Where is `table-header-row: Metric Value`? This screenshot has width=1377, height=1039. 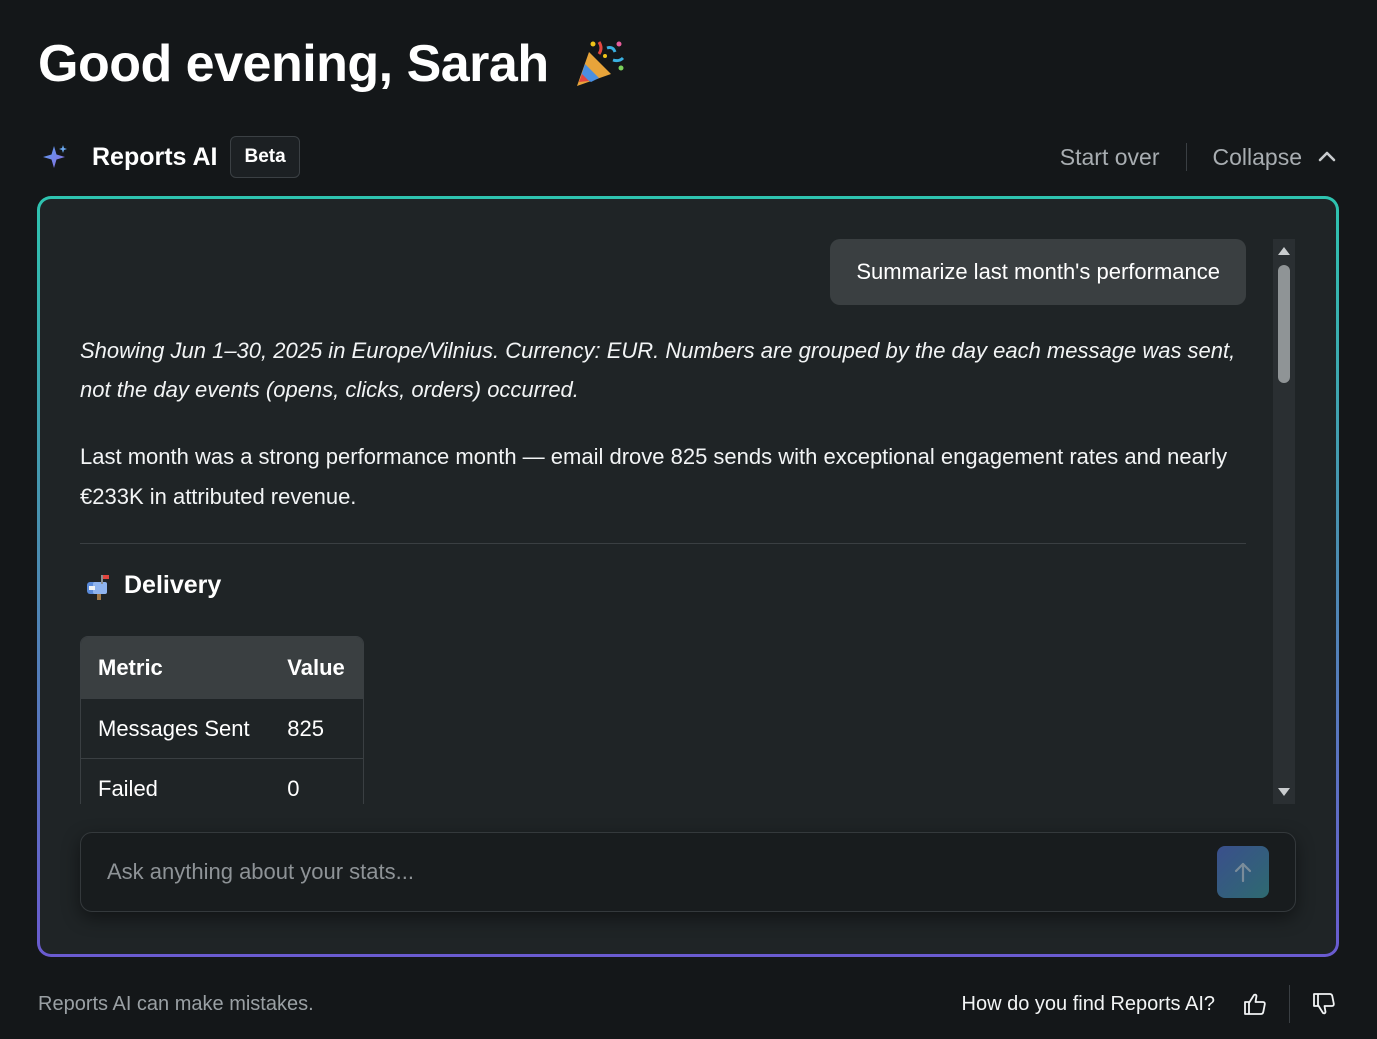 table-header-row: Metric Value is located at coordinates (222, 667).